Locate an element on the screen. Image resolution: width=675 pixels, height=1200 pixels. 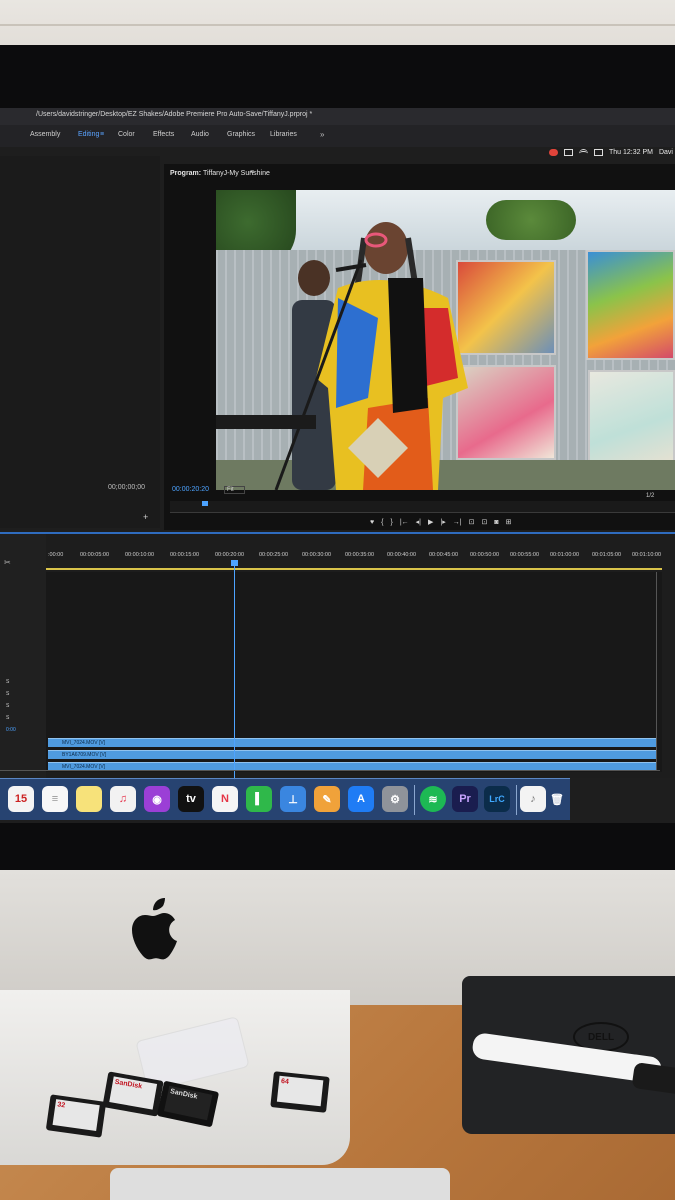
tab-assembly: Assembly is located at coordinates (45, 134).